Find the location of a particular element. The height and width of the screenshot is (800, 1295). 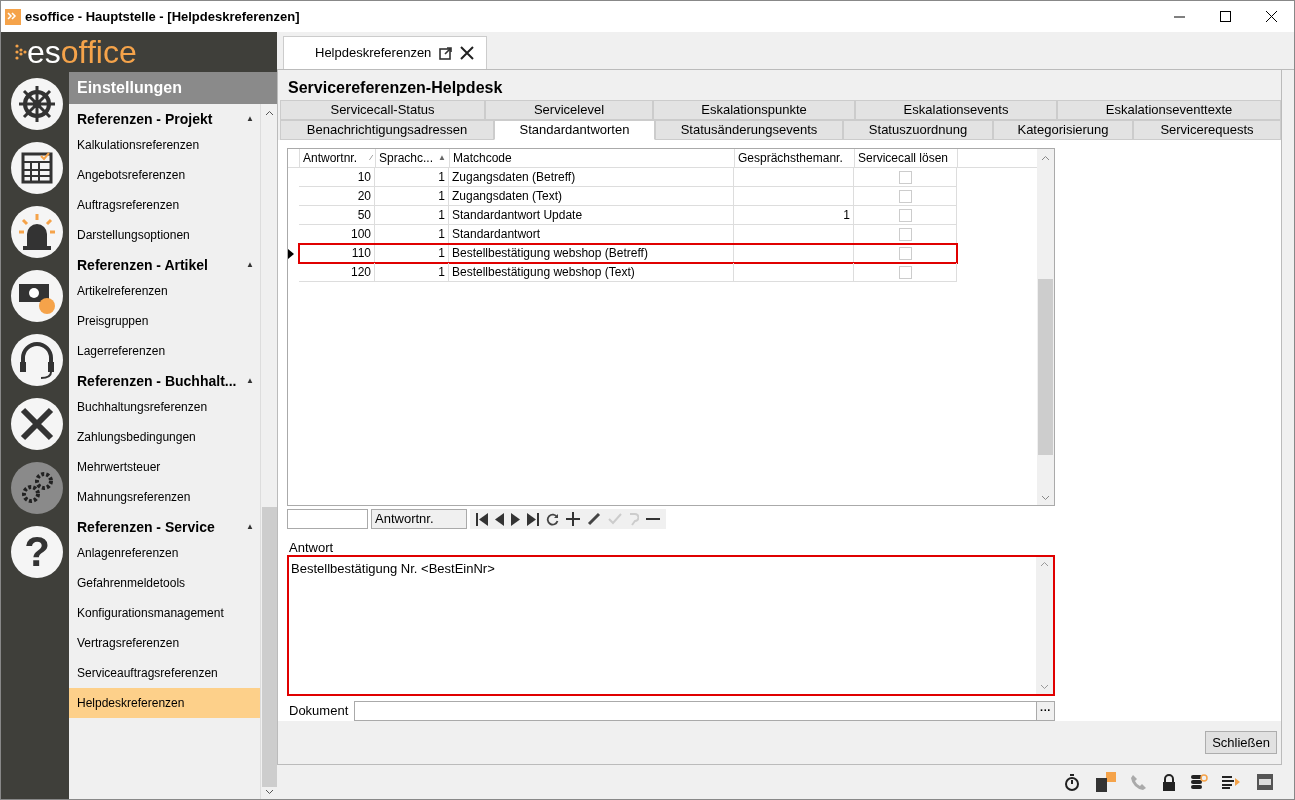

nav-item: Angebotsreferenzen is located at coordinates (164, 175).